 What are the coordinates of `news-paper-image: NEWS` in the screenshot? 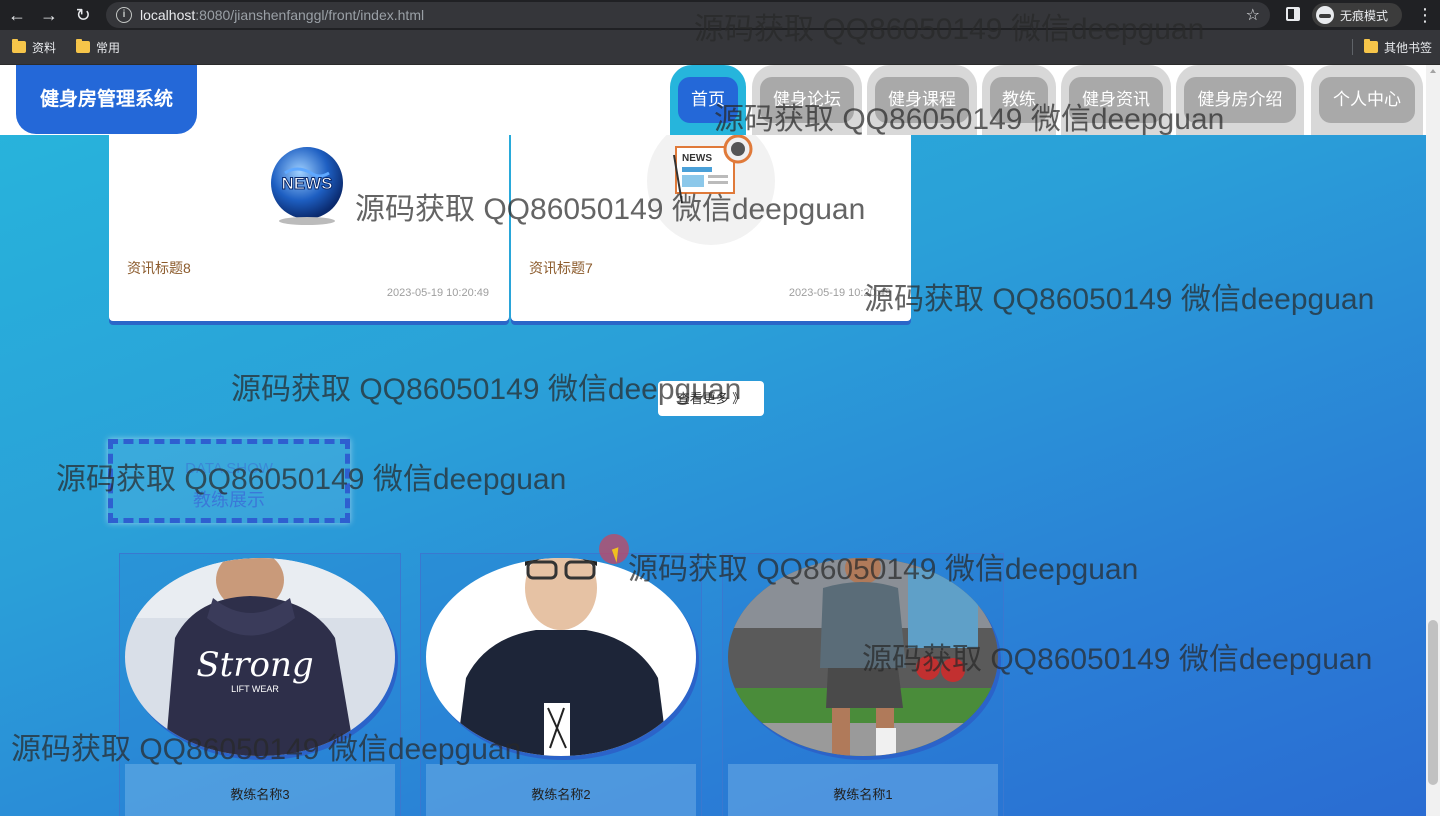 It's located at (711, 186).